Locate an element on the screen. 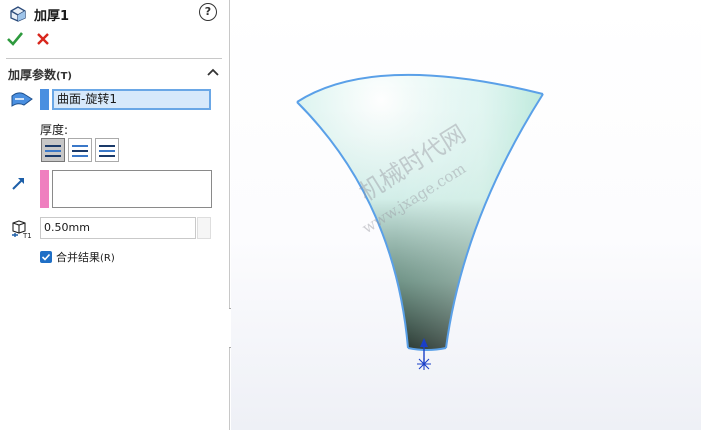 This screenshot has width=701, height=430. surface-selection-icon is located at coordinates (22, 99).